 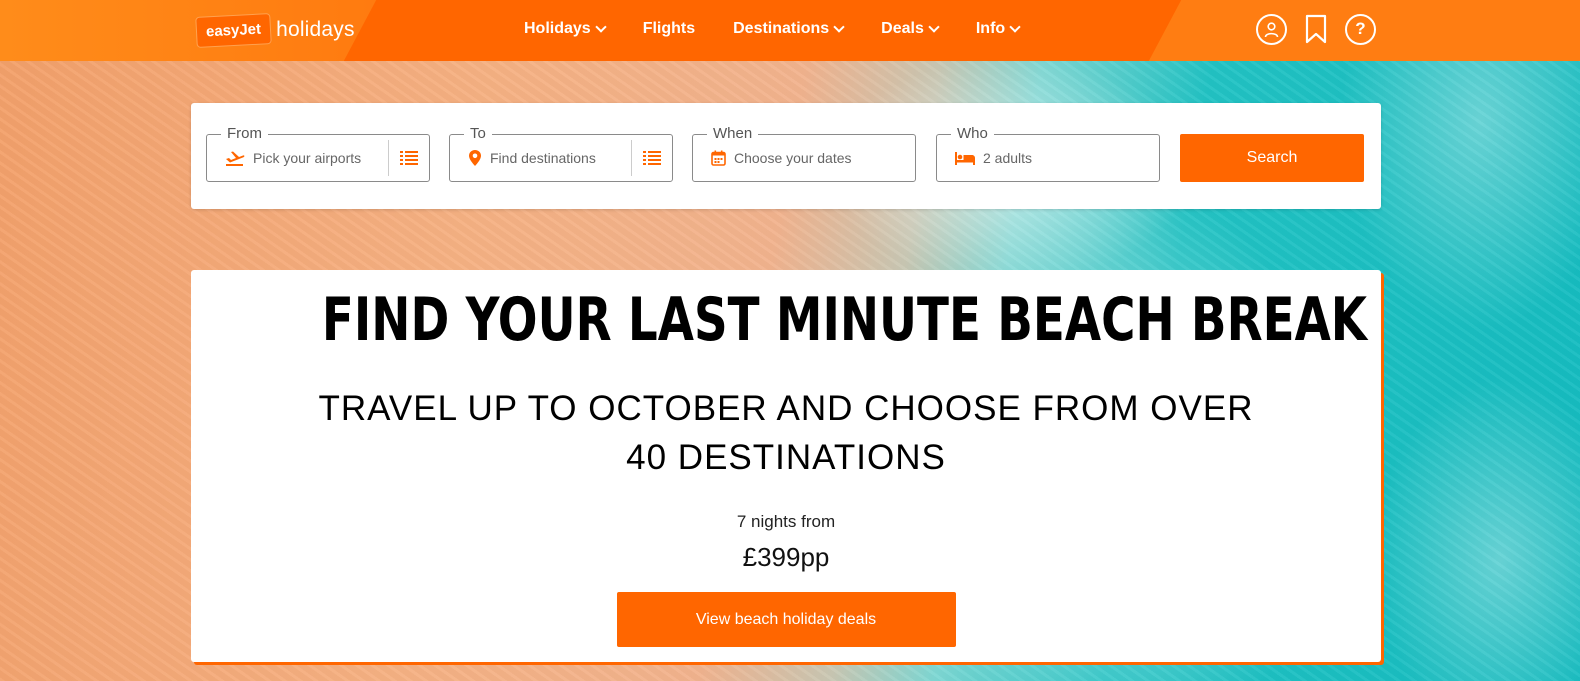 I want to click on header-actions: ?, so click(x=1316, y=29).